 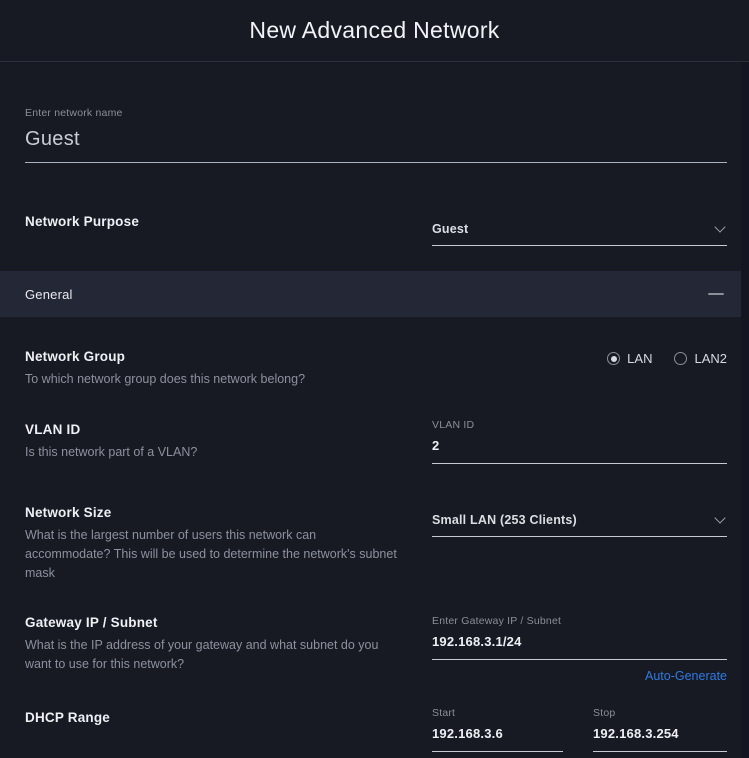 What do you see at coordinates (376, 732) in the screenshot?
I see `dhcp-range-row: DHCP Range Start Stop Auto-Configure` at bounding box center [376, 732].